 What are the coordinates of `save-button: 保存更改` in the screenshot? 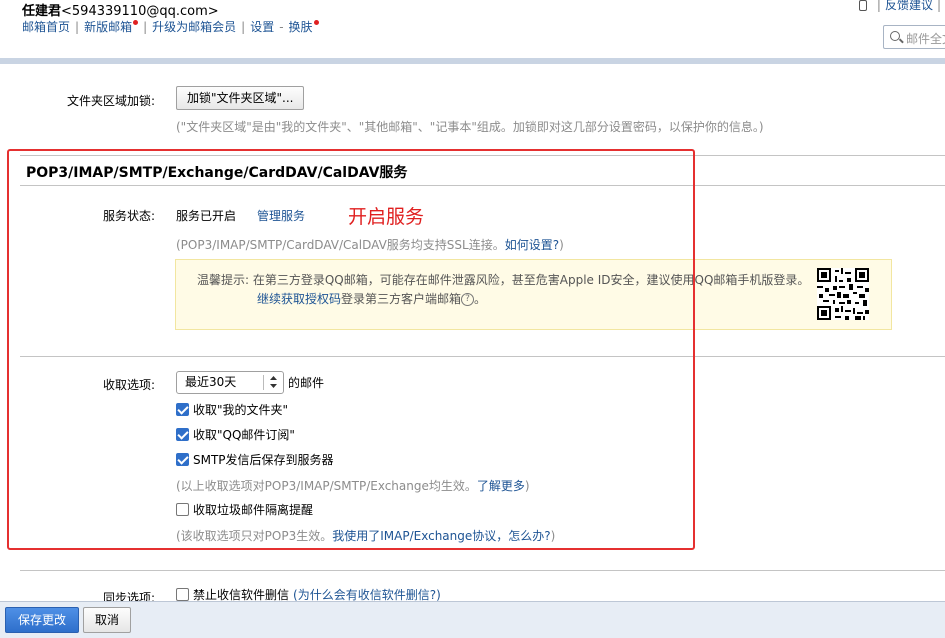 It's located at (42, 620).